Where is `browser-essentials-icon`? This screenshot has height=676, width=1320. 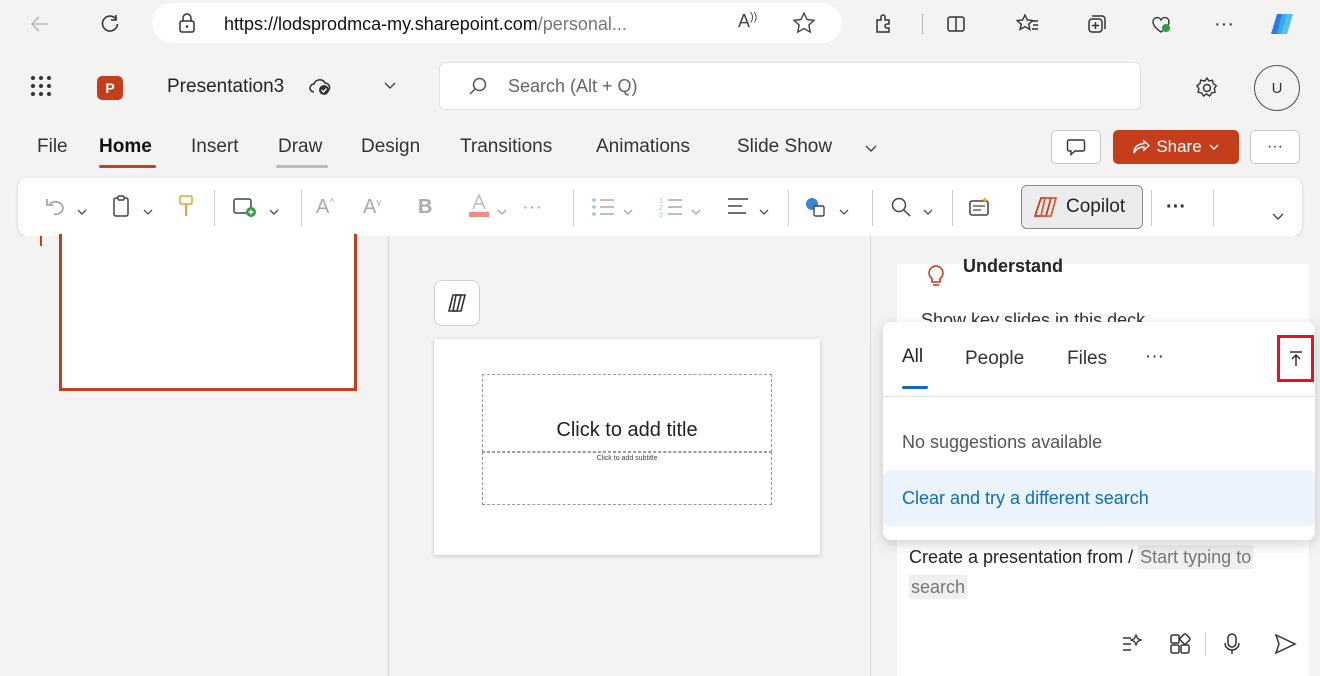
browser-essentials-icon is located at coordinates (1161, 24).